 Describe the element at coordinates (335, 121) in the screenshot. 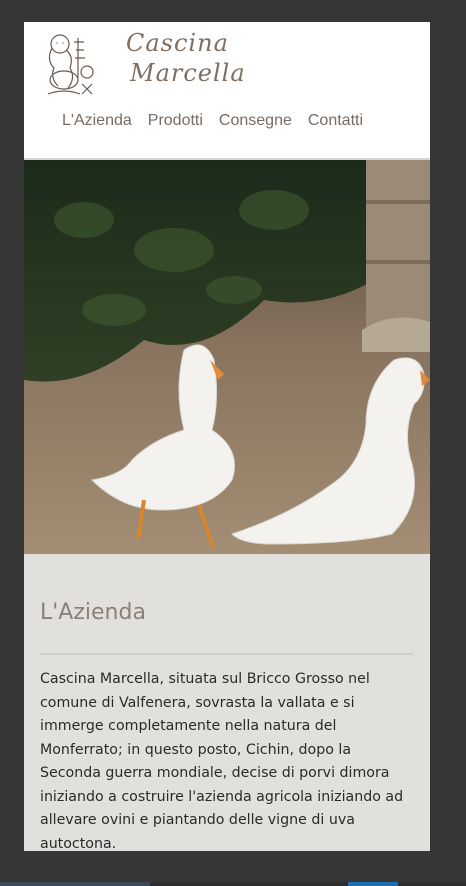

I see `nav-link-contatti: Contatti` at that location.